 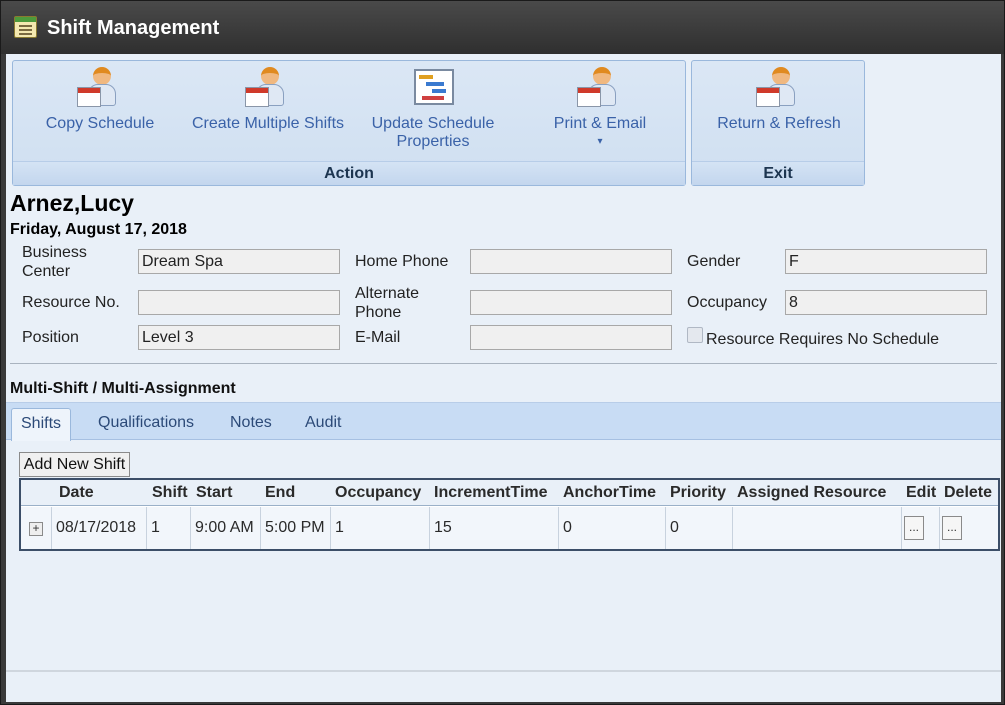 What do you see at coordinates (268, 123) in the screenshot?
I see `create-multiple-shifts-label: Create Multiple Shifts` at bounding box center [268, 123].